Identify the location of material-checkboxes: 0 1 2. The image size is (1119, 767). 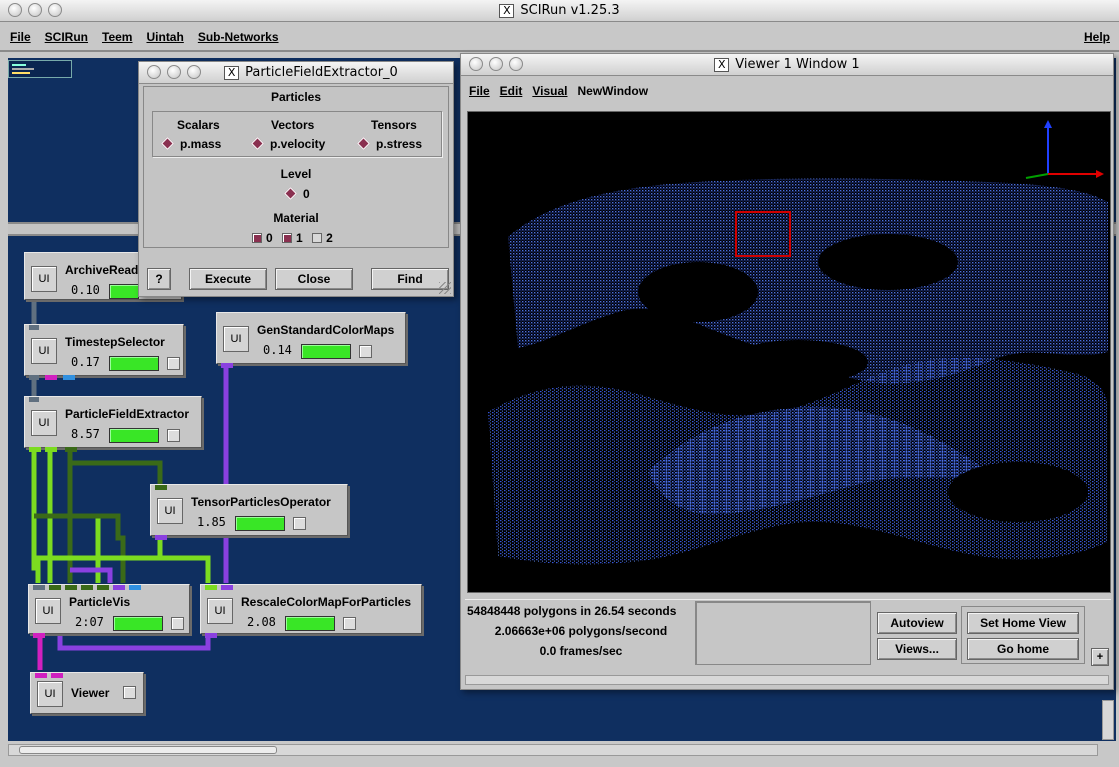
(292, 238).